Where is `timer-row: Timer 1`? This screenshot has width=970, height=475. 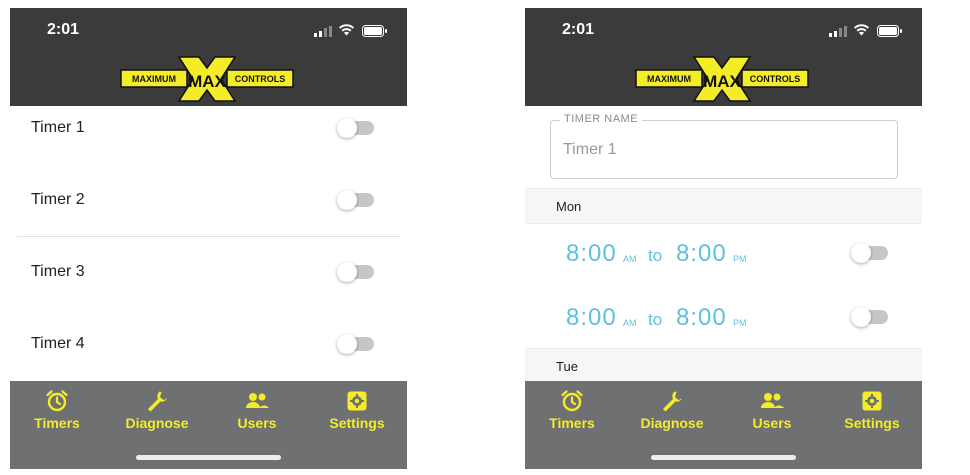
timer-row: Timer 1 is located at coordinates (208, 135).